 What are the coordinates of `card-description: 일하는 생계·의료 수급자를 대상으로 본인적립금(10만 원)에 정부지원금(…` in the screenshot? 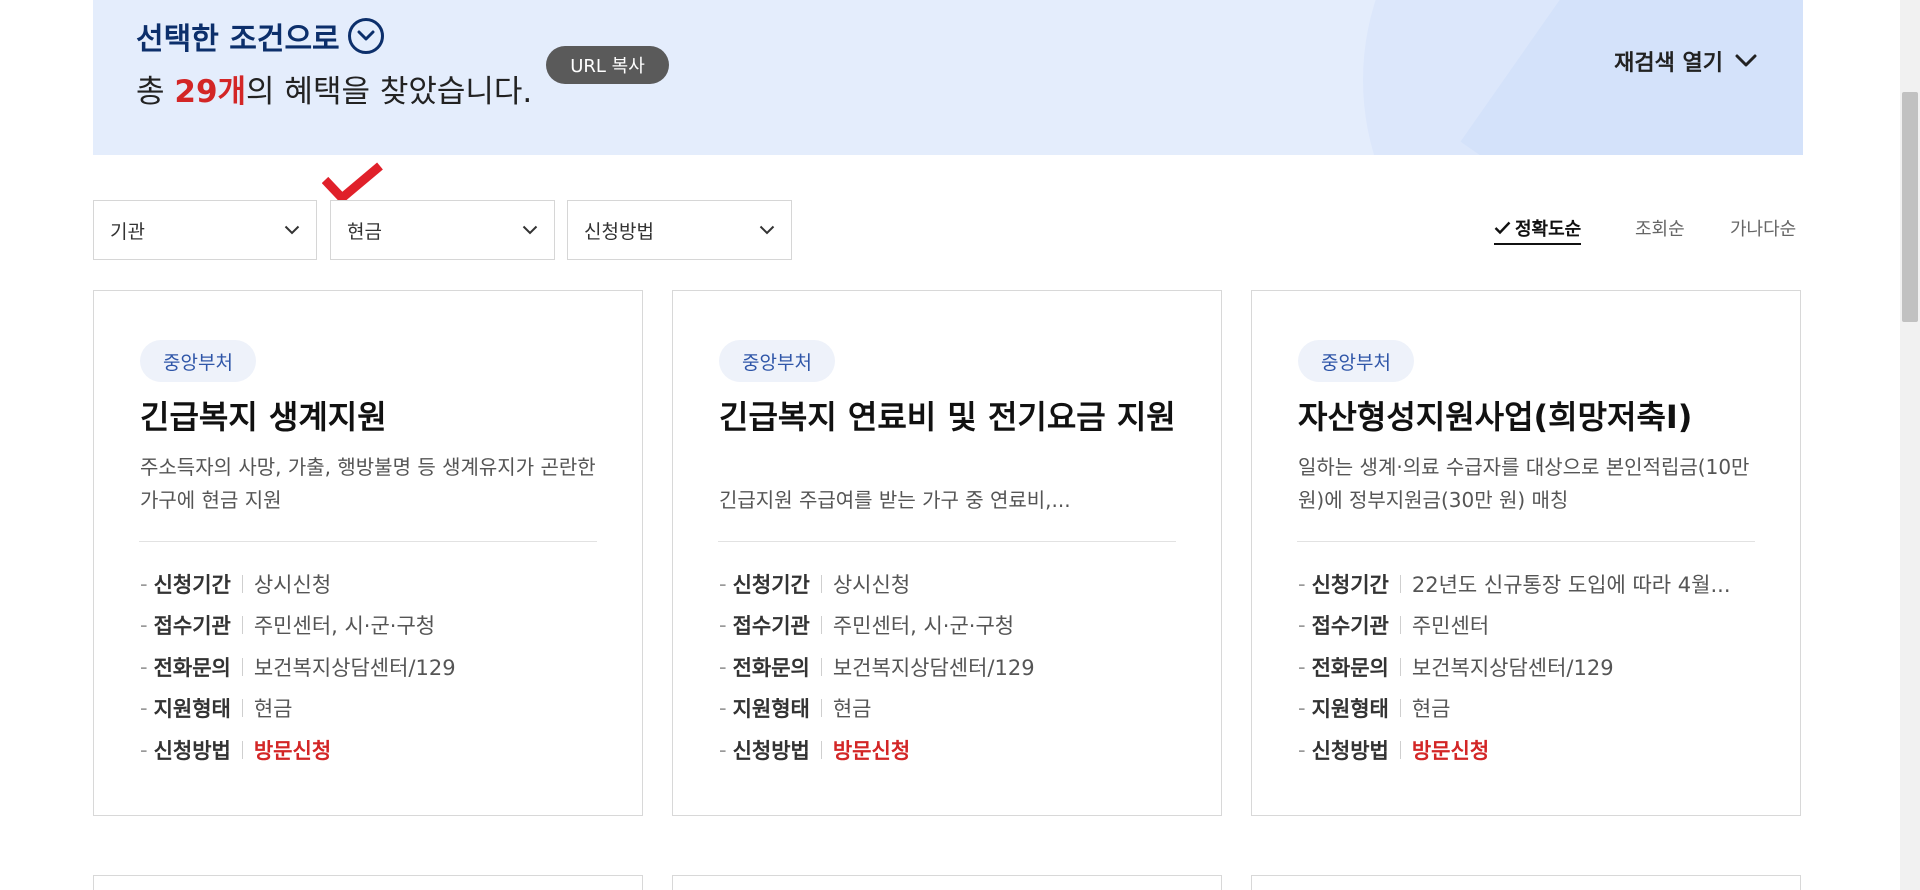 It's located at (1524, 483).